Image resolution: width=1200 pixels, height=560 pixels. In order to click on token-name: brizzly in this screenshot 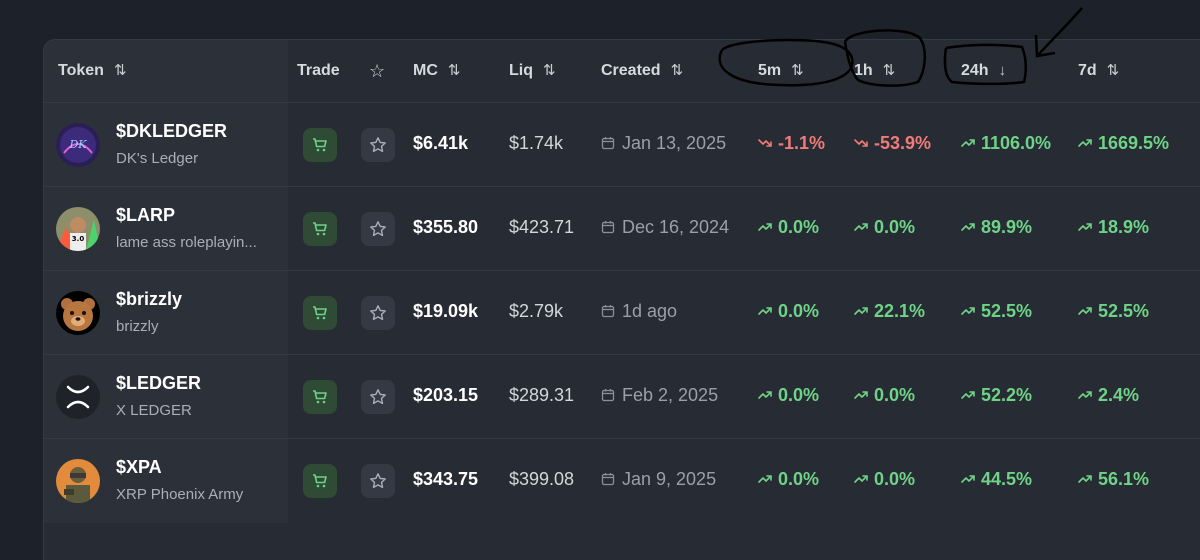, I will do `click(137, 326)`.